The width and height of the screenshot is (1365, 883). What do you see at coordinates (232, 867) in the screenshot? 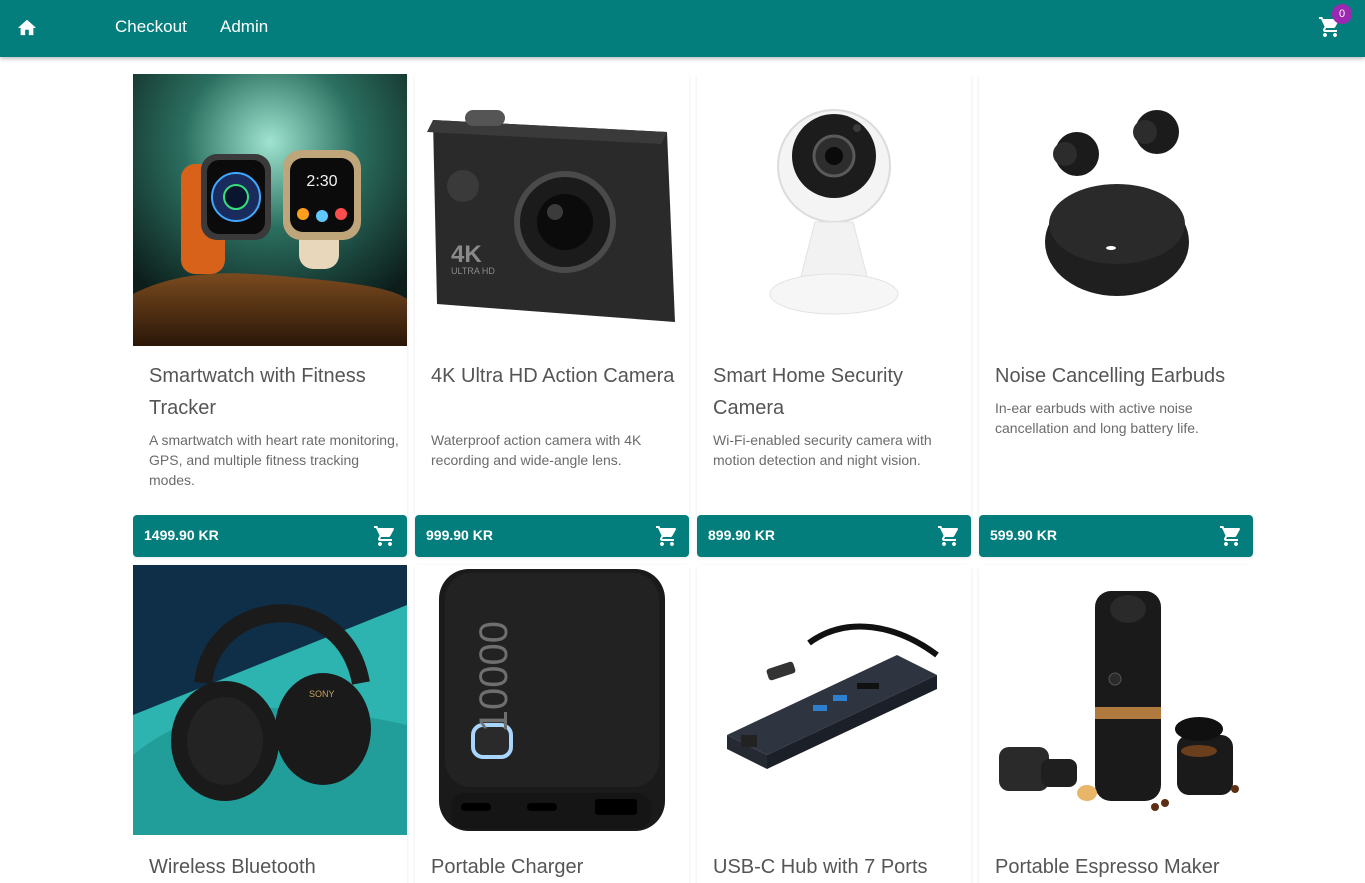
I see `product-title: Wireless Bluetooth` at bounding box center [232, 867].